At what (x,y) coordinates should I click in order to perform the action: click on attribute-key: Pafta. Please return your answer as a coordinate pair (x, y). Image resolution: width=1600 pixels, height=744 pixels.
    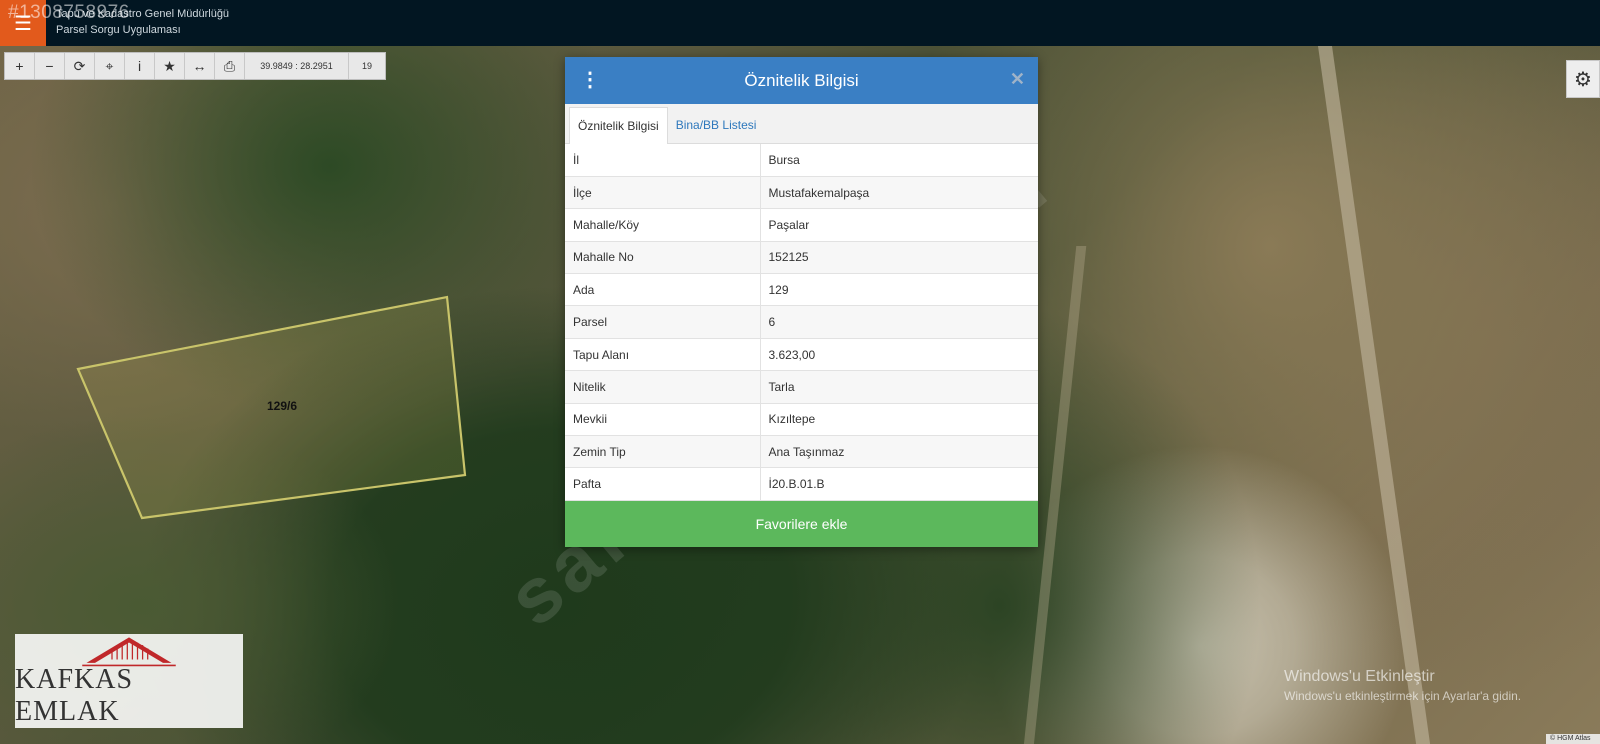
    Looking at the image, I should click on (663, 484).